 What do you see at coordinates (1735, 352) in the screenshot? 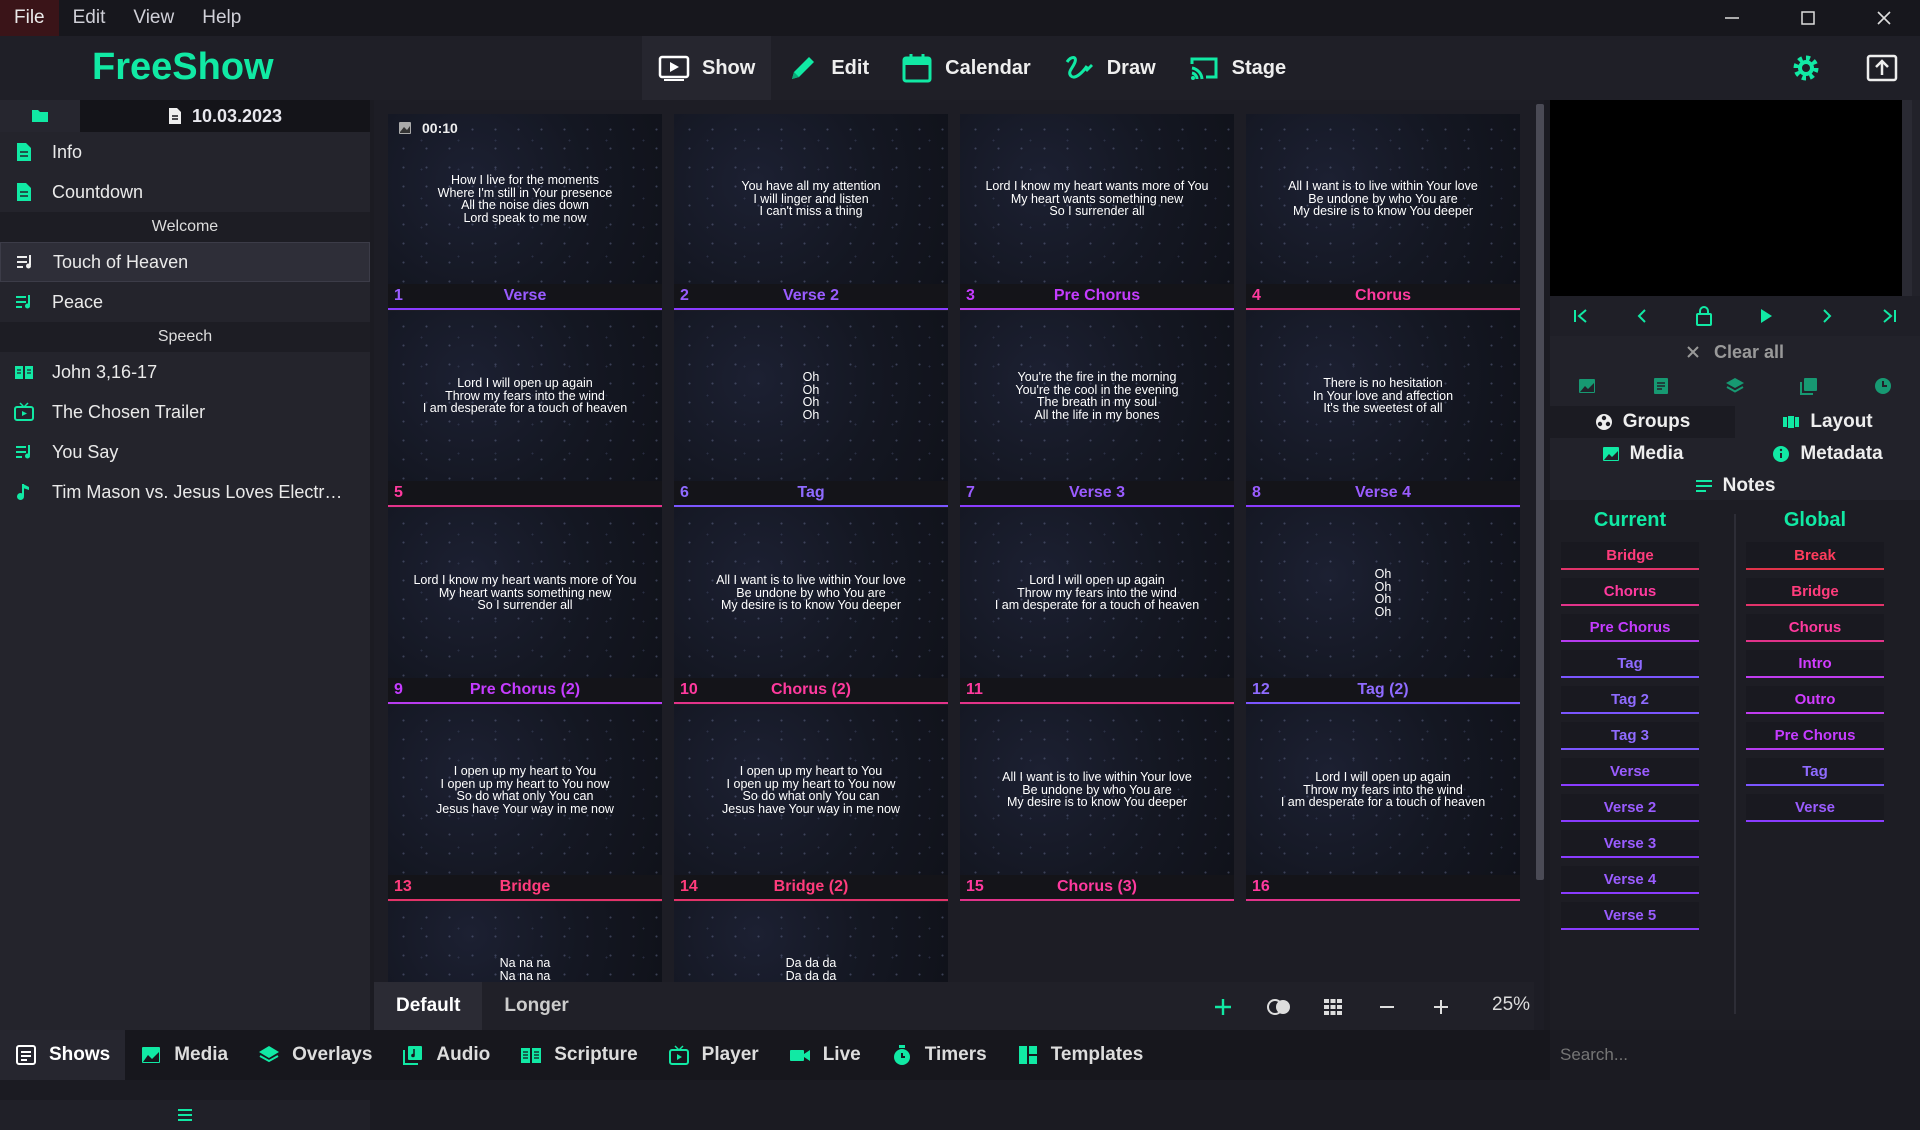
I see `clear-all-button: Clear all` at bounding box center [1735, 352].